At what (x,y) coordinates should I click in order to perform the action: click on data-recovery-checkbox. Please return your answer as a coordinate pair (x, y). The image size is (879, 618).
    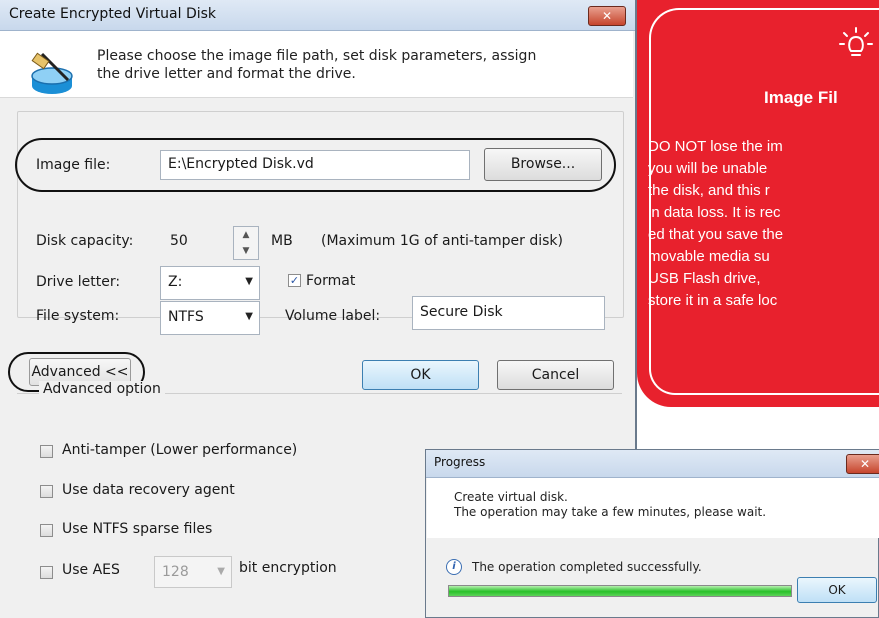
    Looking at the image, I should click on (46, 491).